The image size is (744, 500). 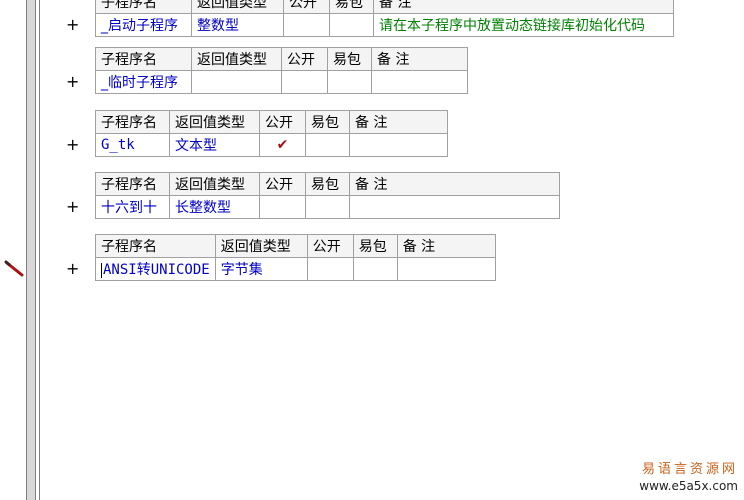 What do you see at coordinates (688, 486) in the screenshot?
I see `watermark-url: www.e5a5x.com` at bounding box center [688, 486].